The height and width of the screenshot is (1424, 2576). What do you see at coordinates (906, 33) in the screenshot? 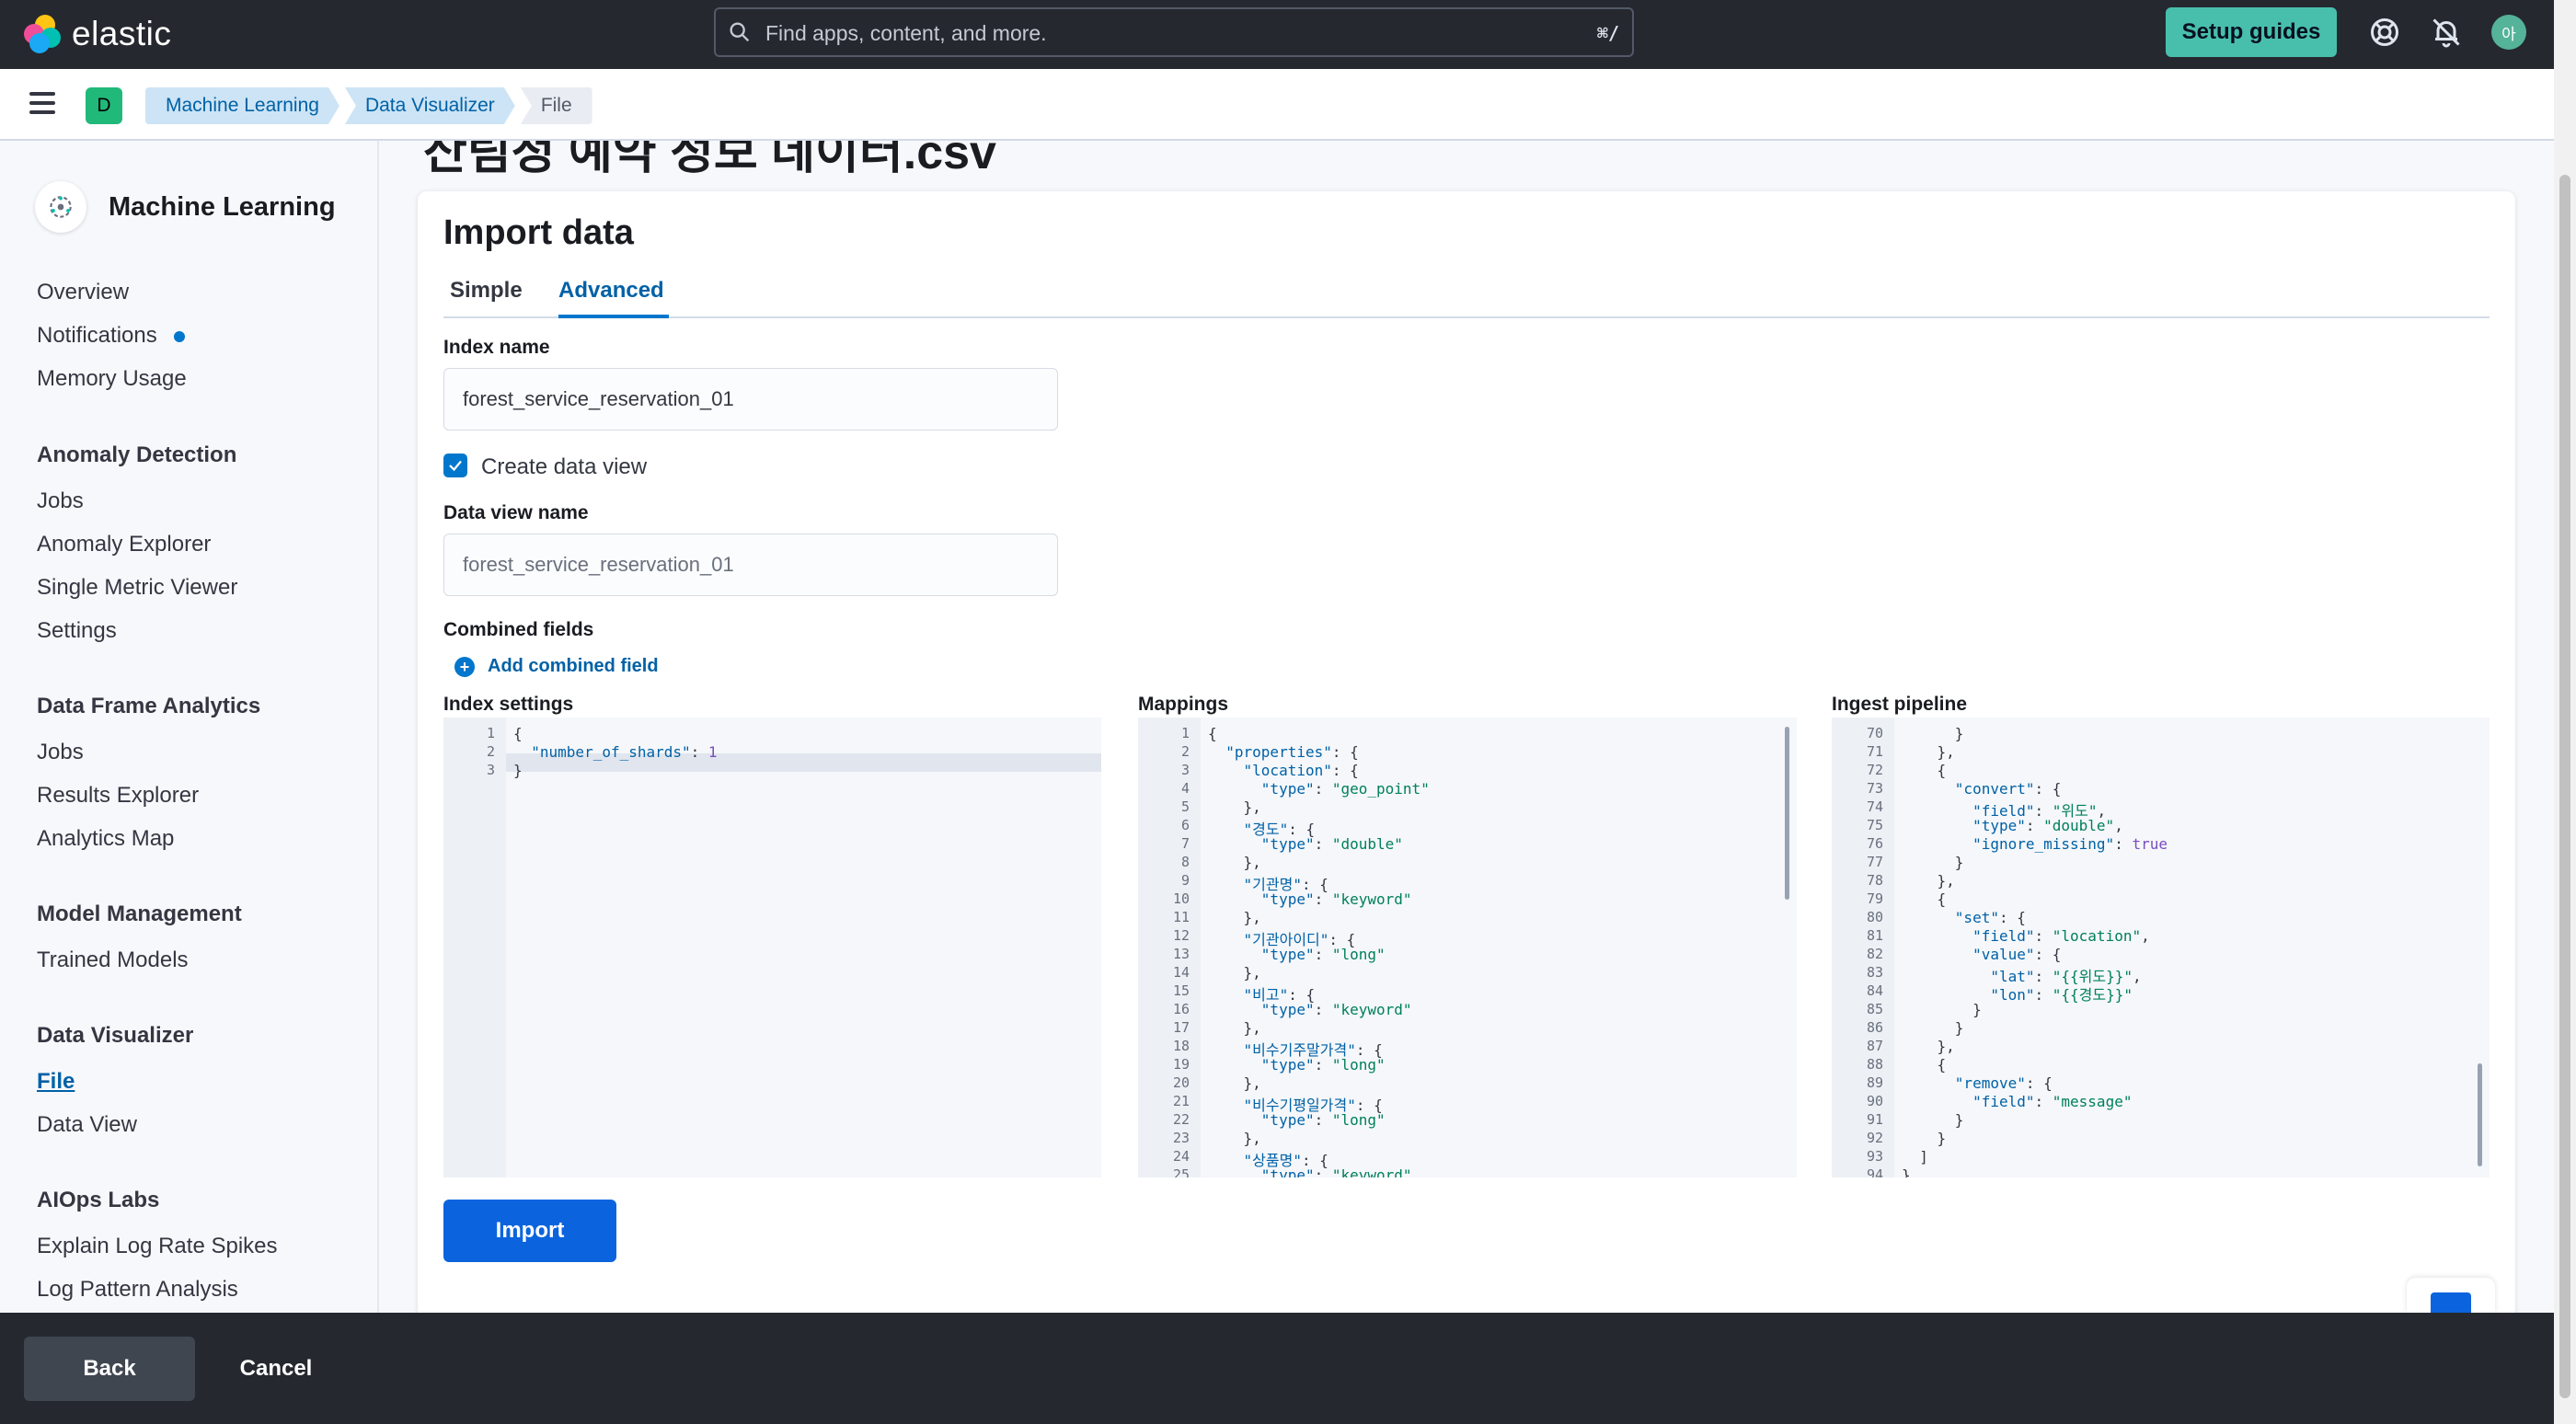
I see `search-placeholder: Find apps, content, and more.` at bounding box center [906, 33].